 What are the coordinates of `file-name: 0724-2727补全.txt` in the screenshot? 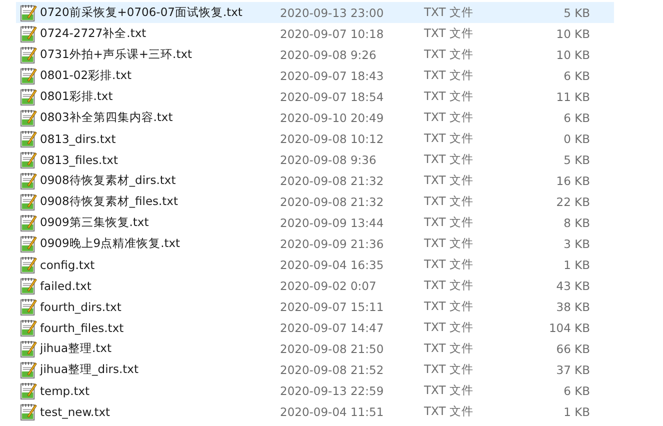 It's located at (94, 33).